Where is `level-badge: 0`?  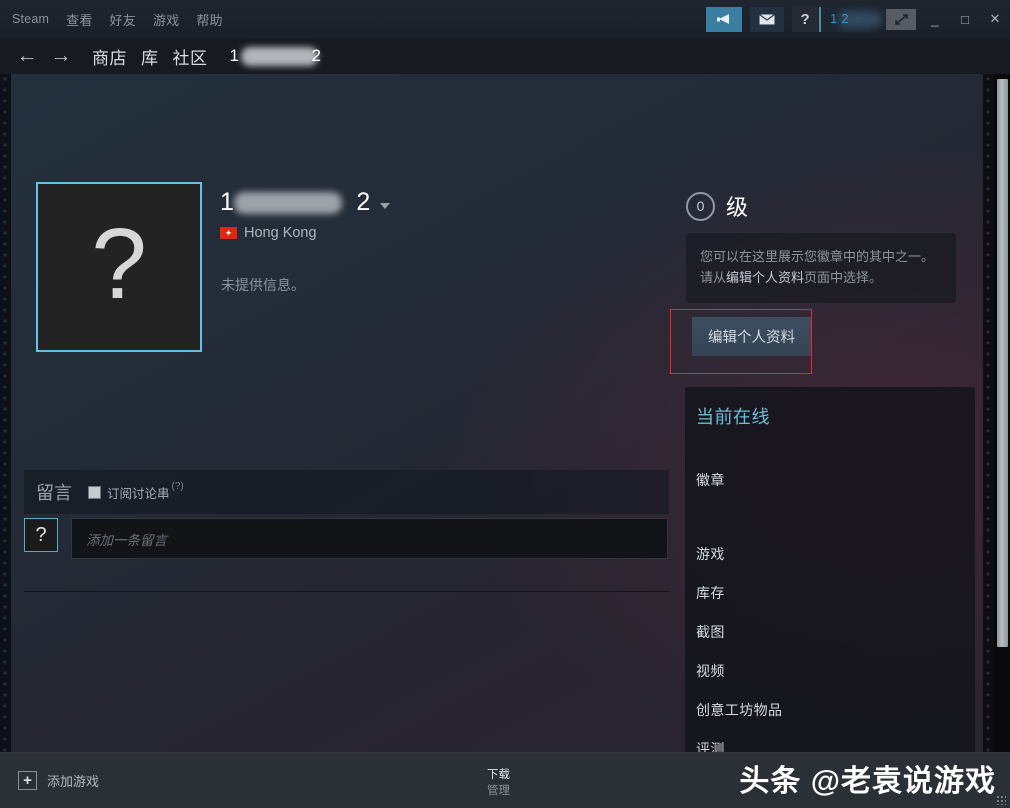 level-badge: 0 is located at coordinates (700, 206).